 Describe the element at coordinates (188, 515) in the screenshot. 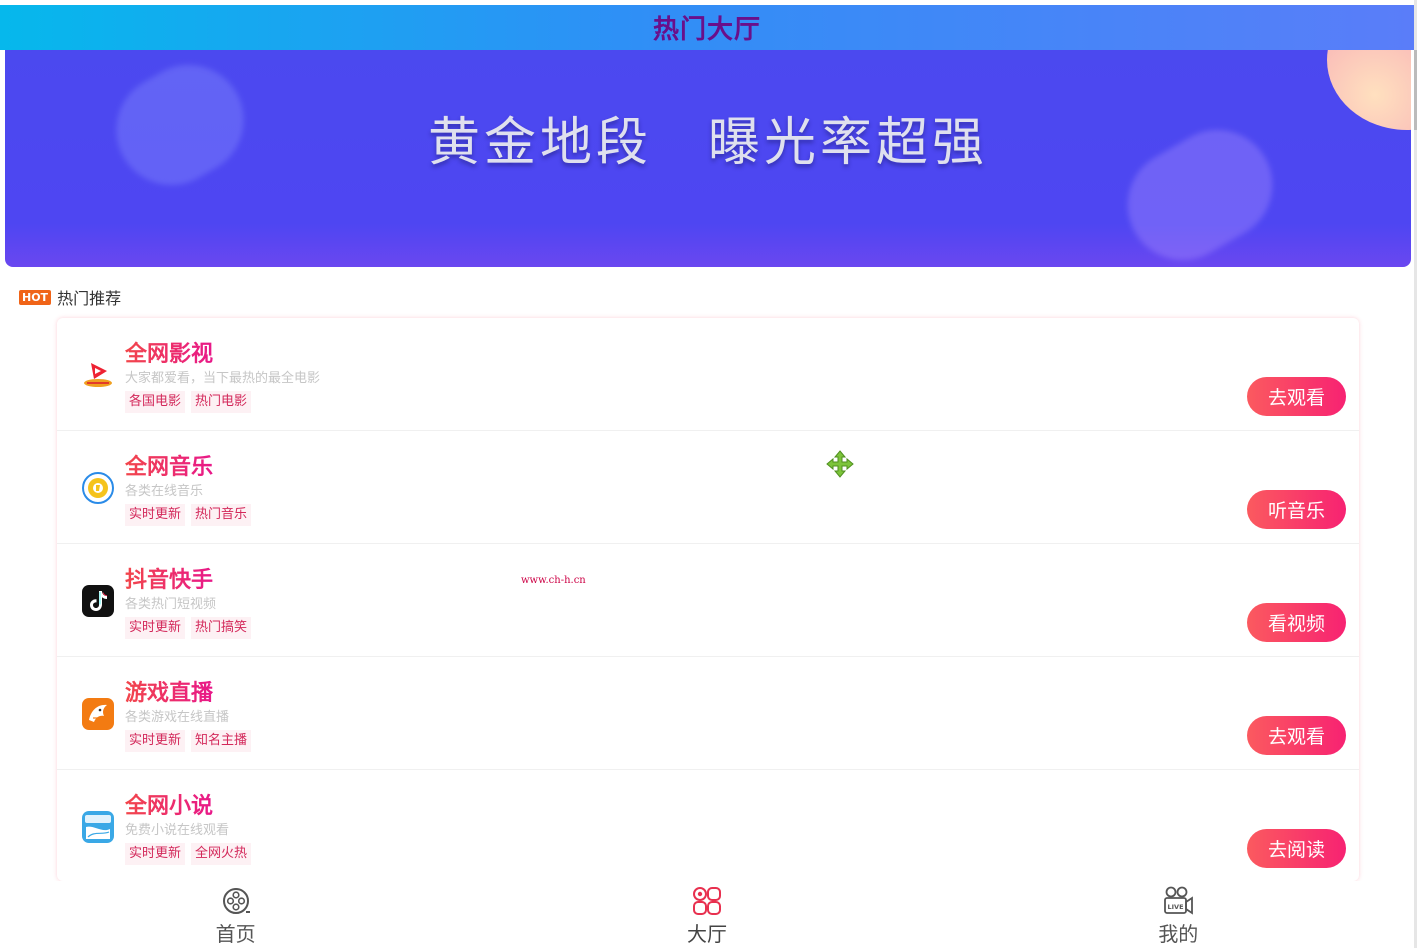

I see `item-tags: 实时更新 热门音乐` at that location.